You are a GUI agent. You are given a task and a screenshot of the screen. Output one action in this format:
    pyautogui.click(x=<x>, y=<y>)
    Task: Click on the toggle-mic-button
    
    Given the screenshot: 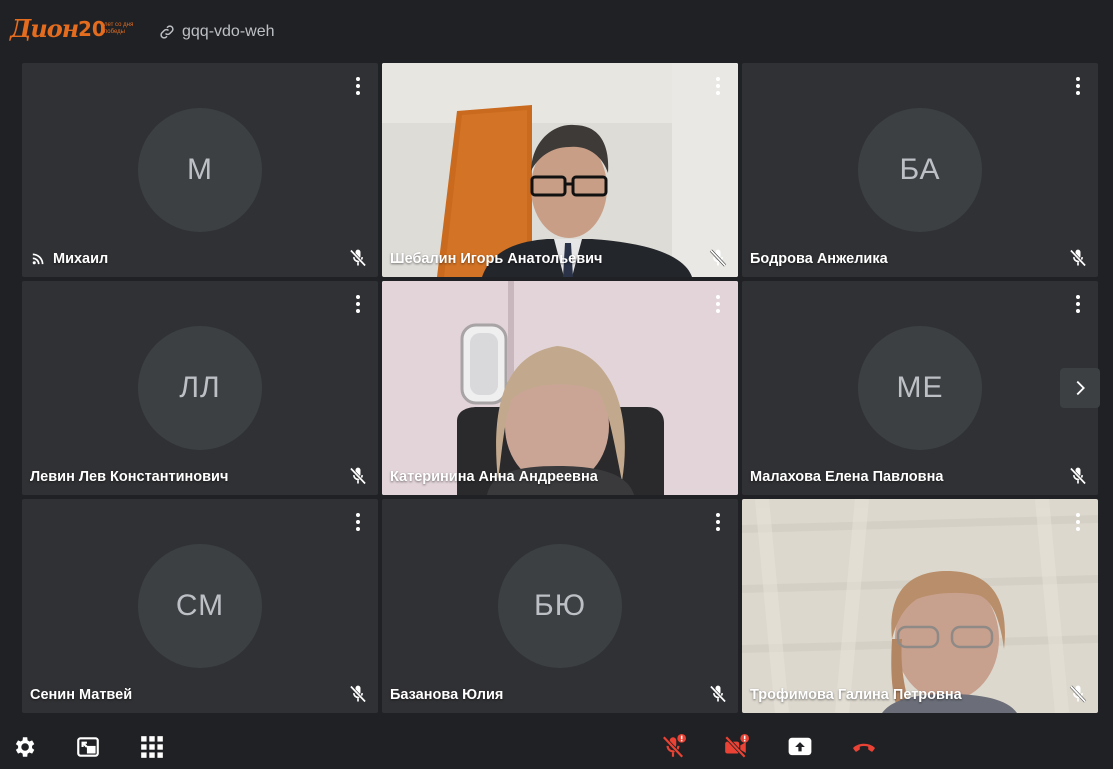 What is the action you would take?
    pyautogui.click(x=673, y=747)
    